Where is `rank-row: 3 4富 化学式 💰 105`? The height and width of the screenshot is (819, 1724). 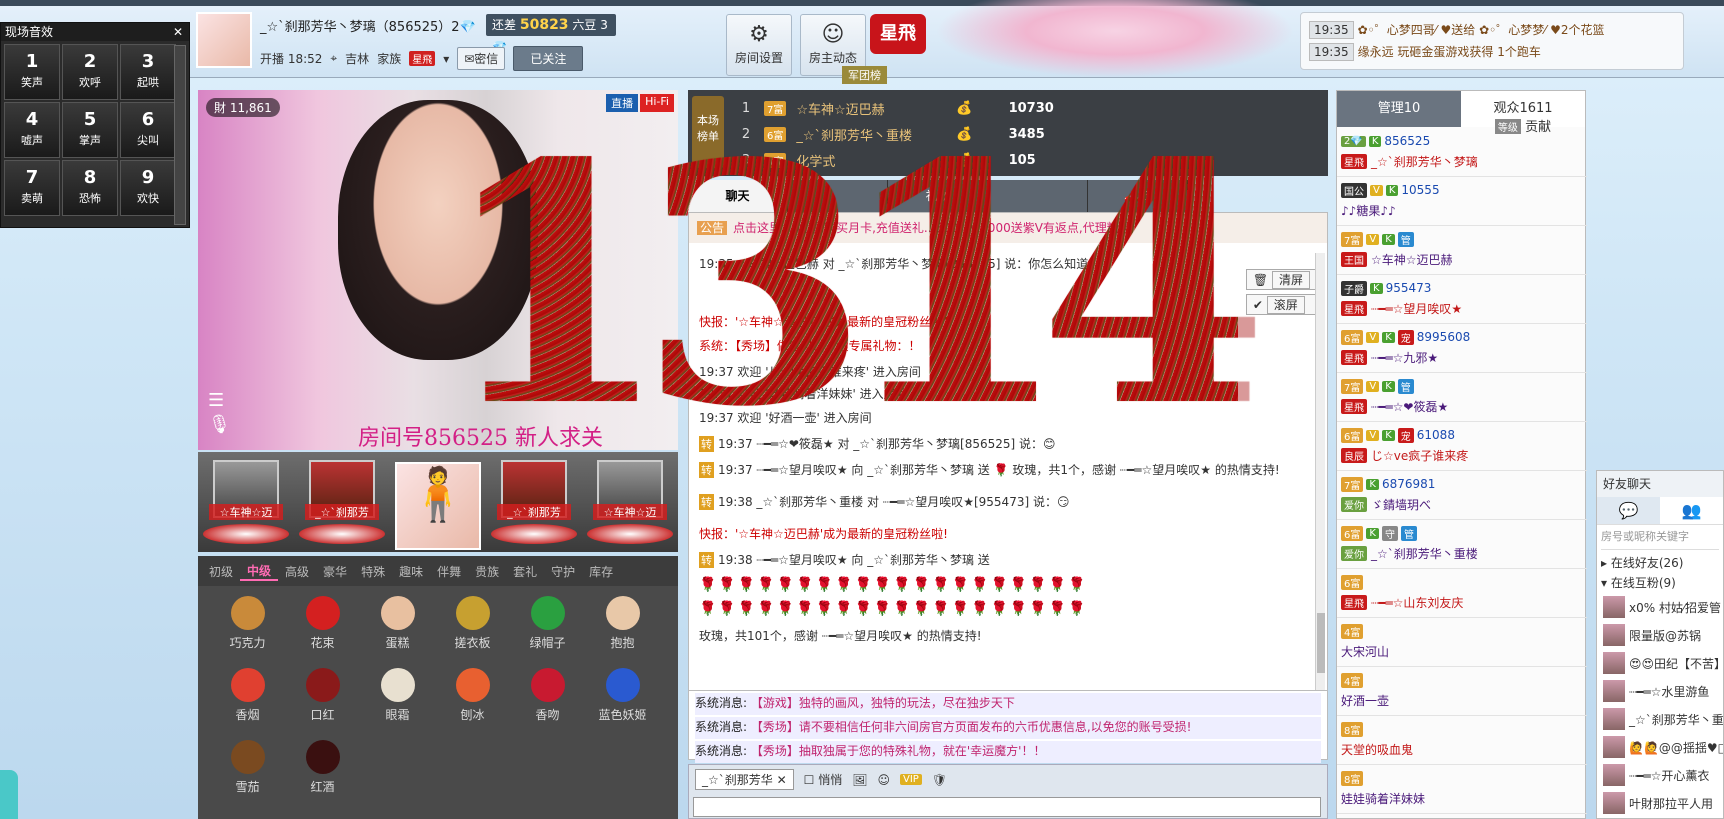 rank-row: 3 4富 化学式 💰 105 is located at coordinates (887, 160).